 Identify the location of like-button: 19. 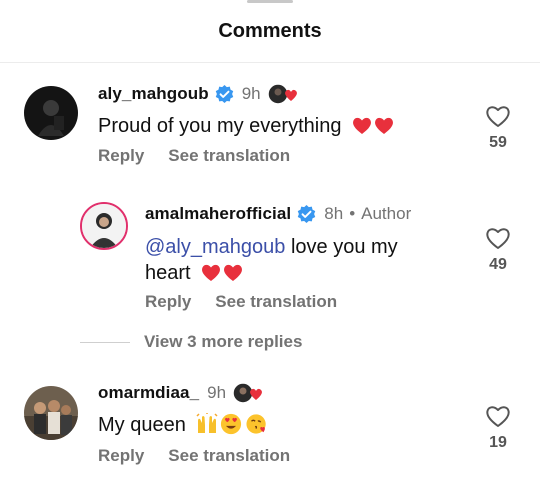
(498, 428).